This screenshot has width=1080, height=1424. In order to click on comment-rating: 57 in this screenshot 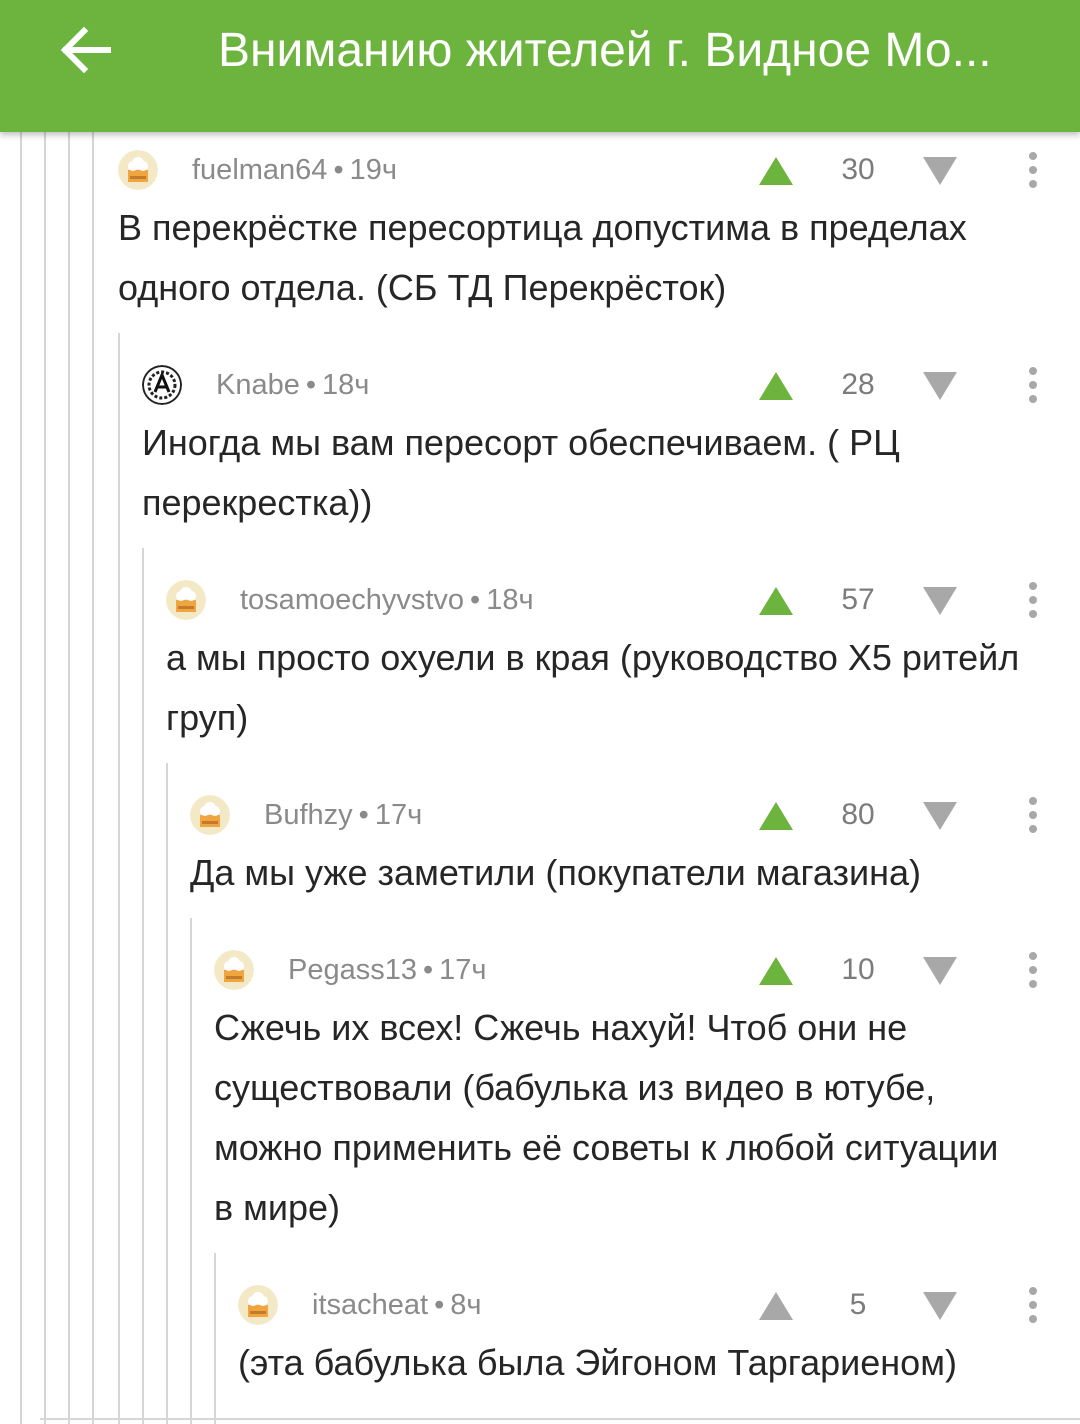, I will do `click(858, 599)`.